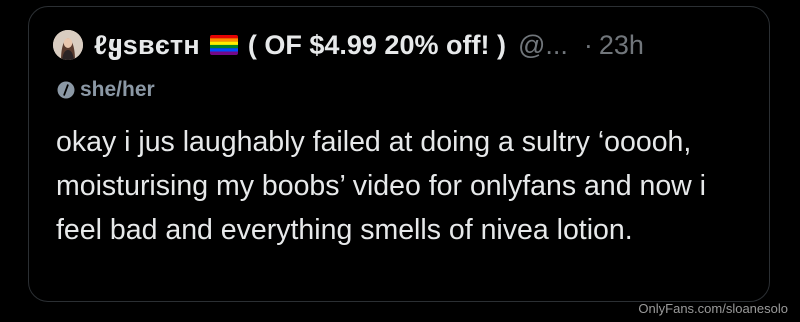 The width and height of the screenshot is (800, 322). I want to click on post-timestamp: 23h, so click(621, 45).